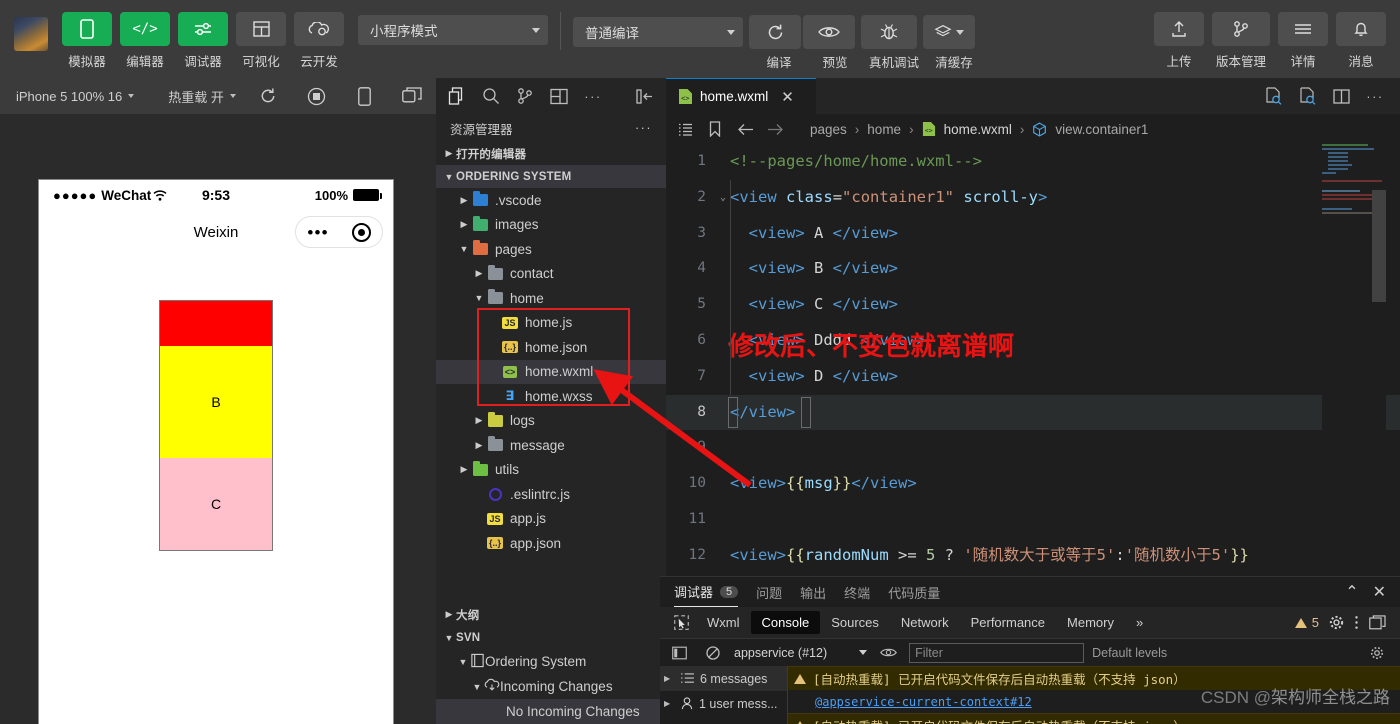 The image size is (1400, 724). What do you see at coordinates (1341, 96) in the screenshot?
I see `split-editor-icon` at bounding box center [1341, 96].